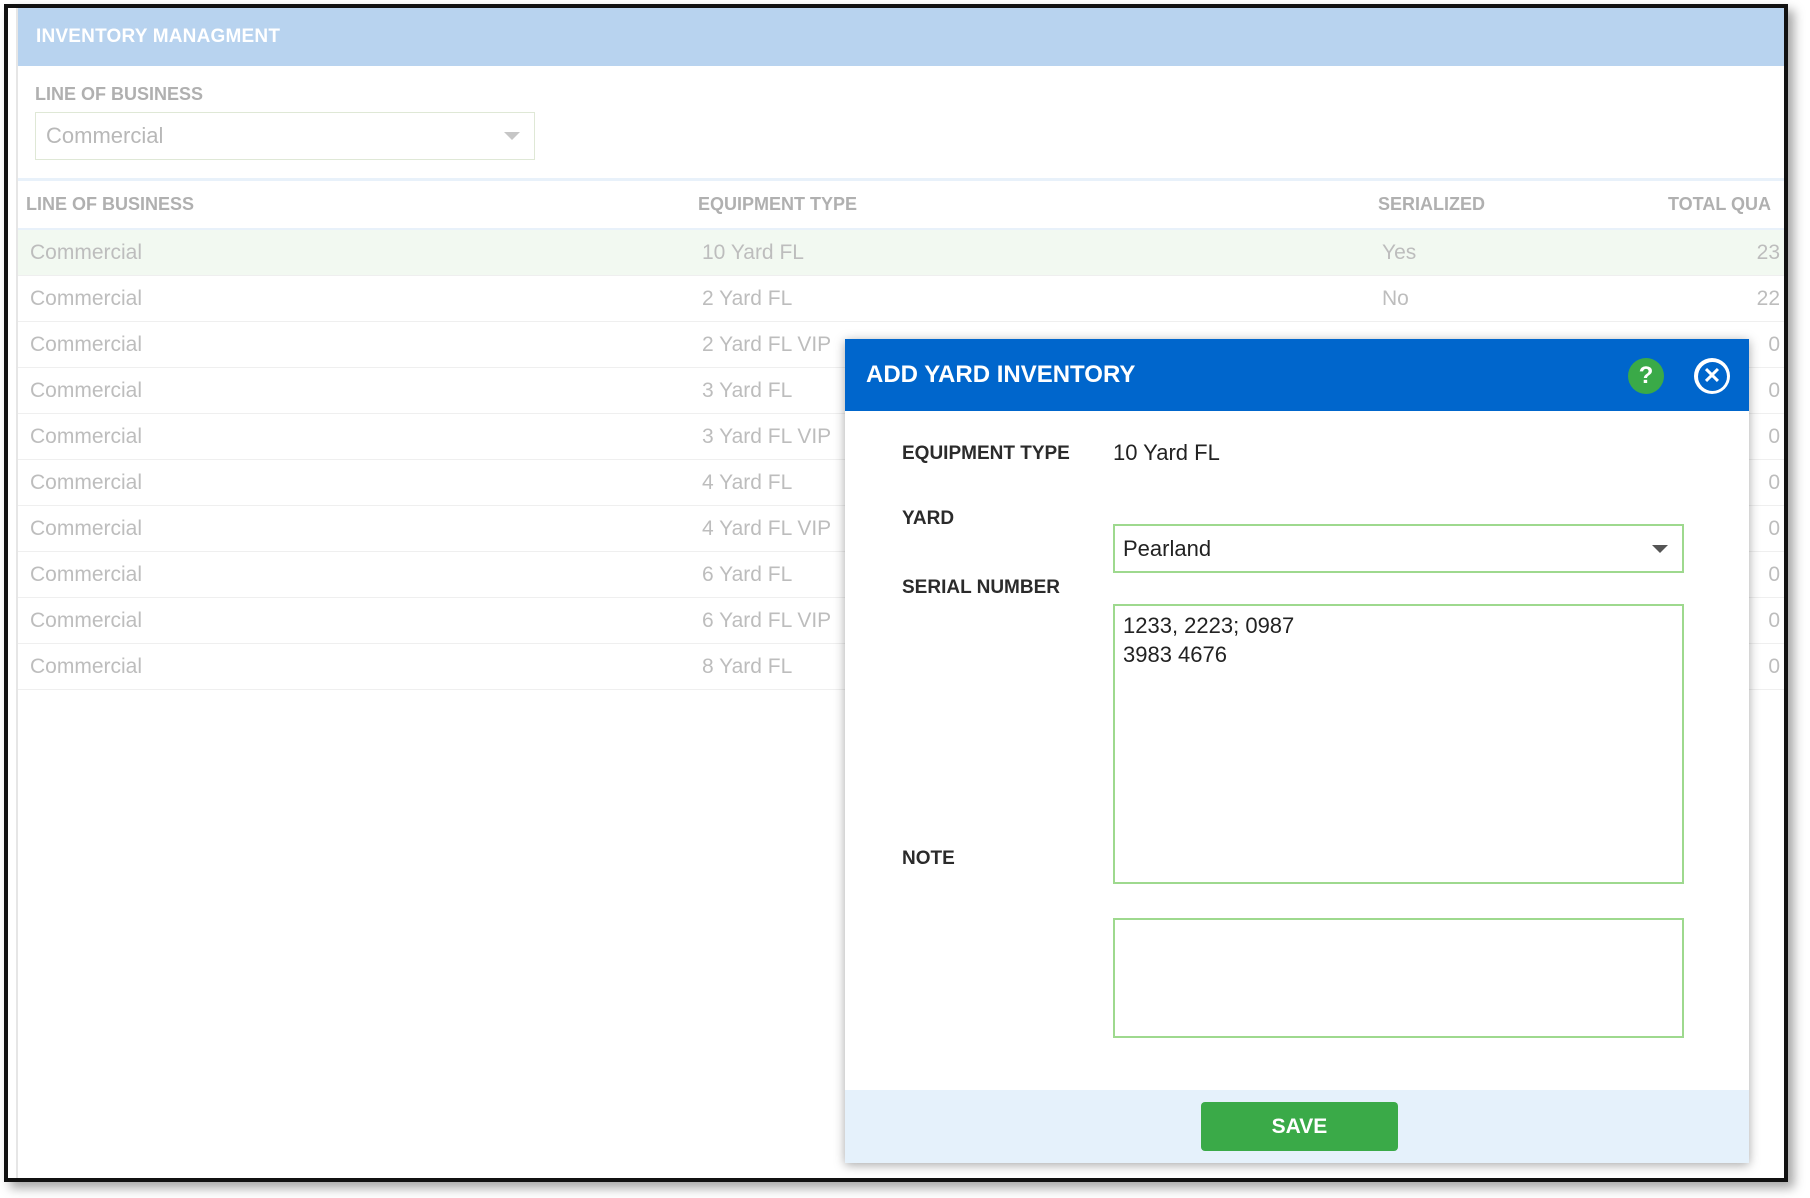  I want to click on column-header-lob: LINE OF BUSINESS, so click(358, 204).